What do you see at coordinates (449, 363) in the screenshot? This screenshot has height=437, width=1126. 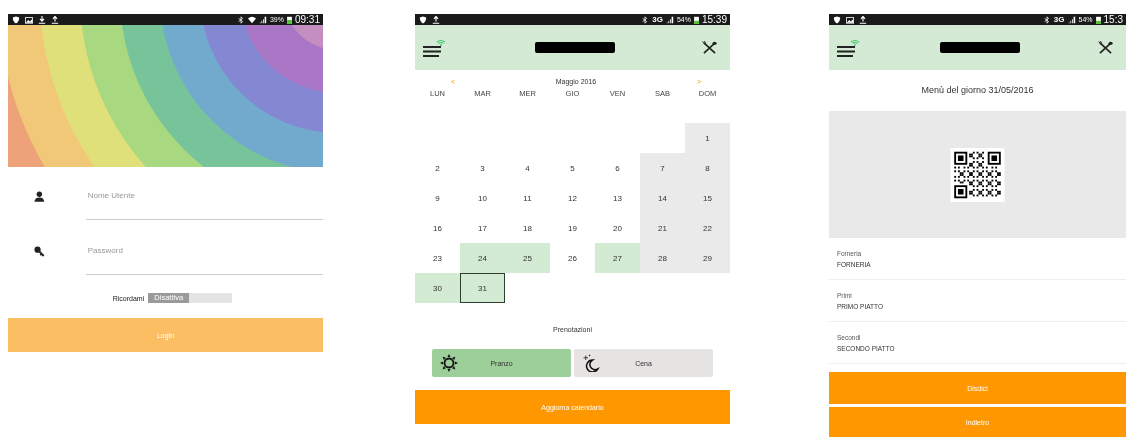 I see `sun-icon` at bounding box center [449, 363].